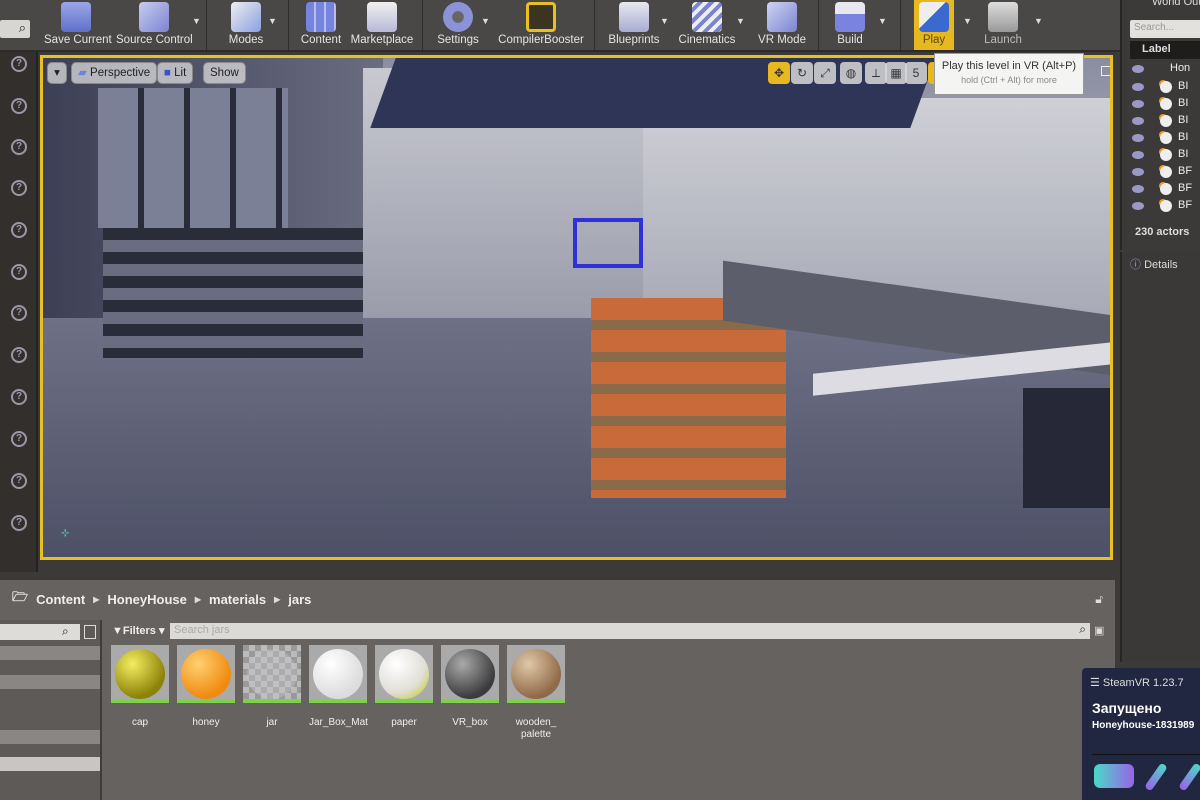  Describe the element at coordinates (78, 25) in the screenshot. I see `save-current-button: Save Current` at that location.